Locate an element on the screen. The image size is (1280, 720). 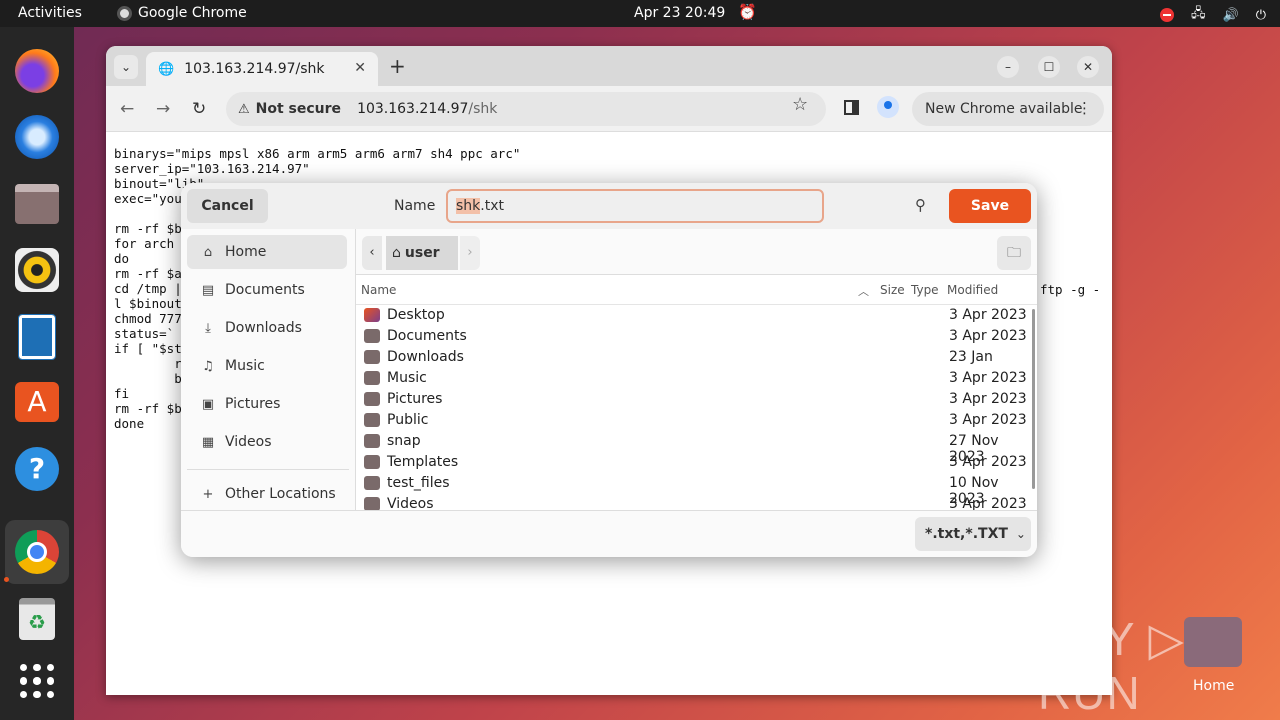
forward-button: → is located at coordinates (163, 109).